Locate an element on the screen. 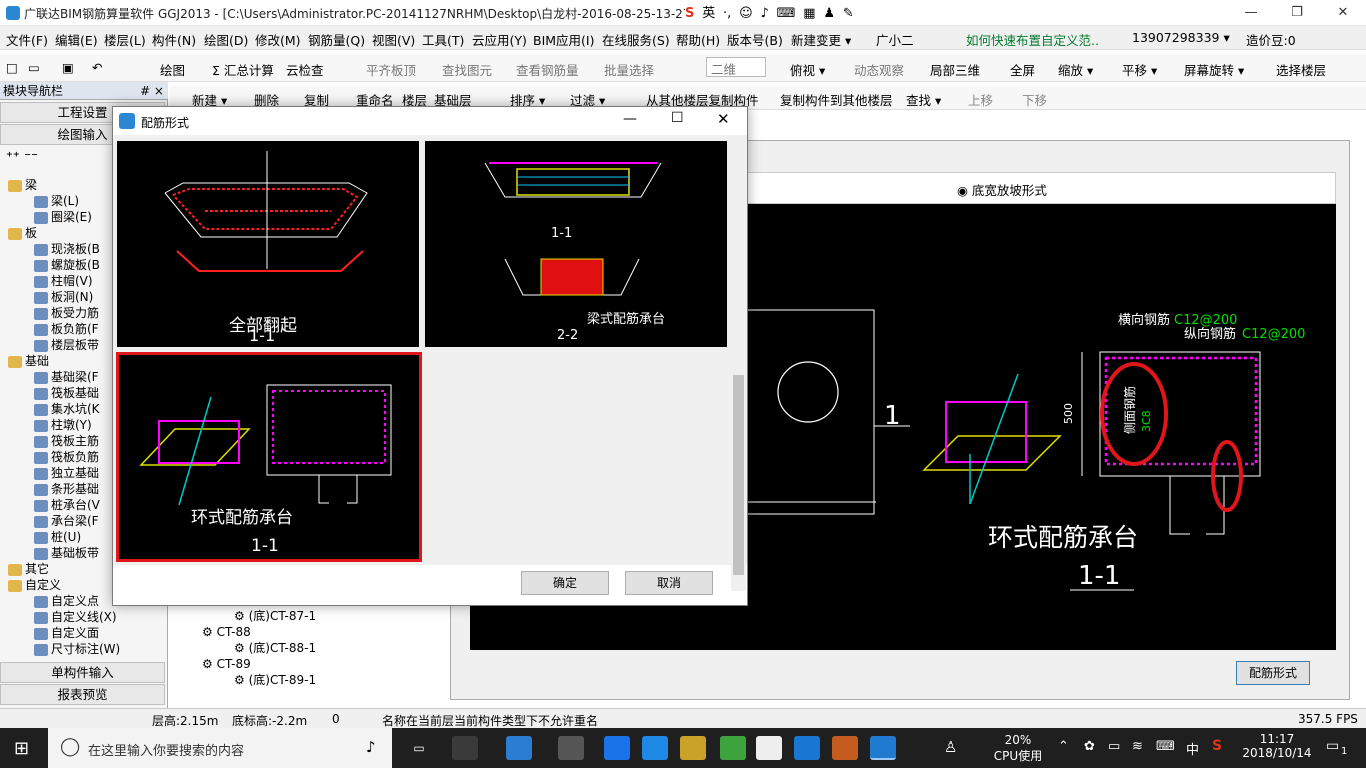 The width and height of the screenshot is (1366, 768). tree-item: 柱帽(V) is located at coordinates (63, 281).